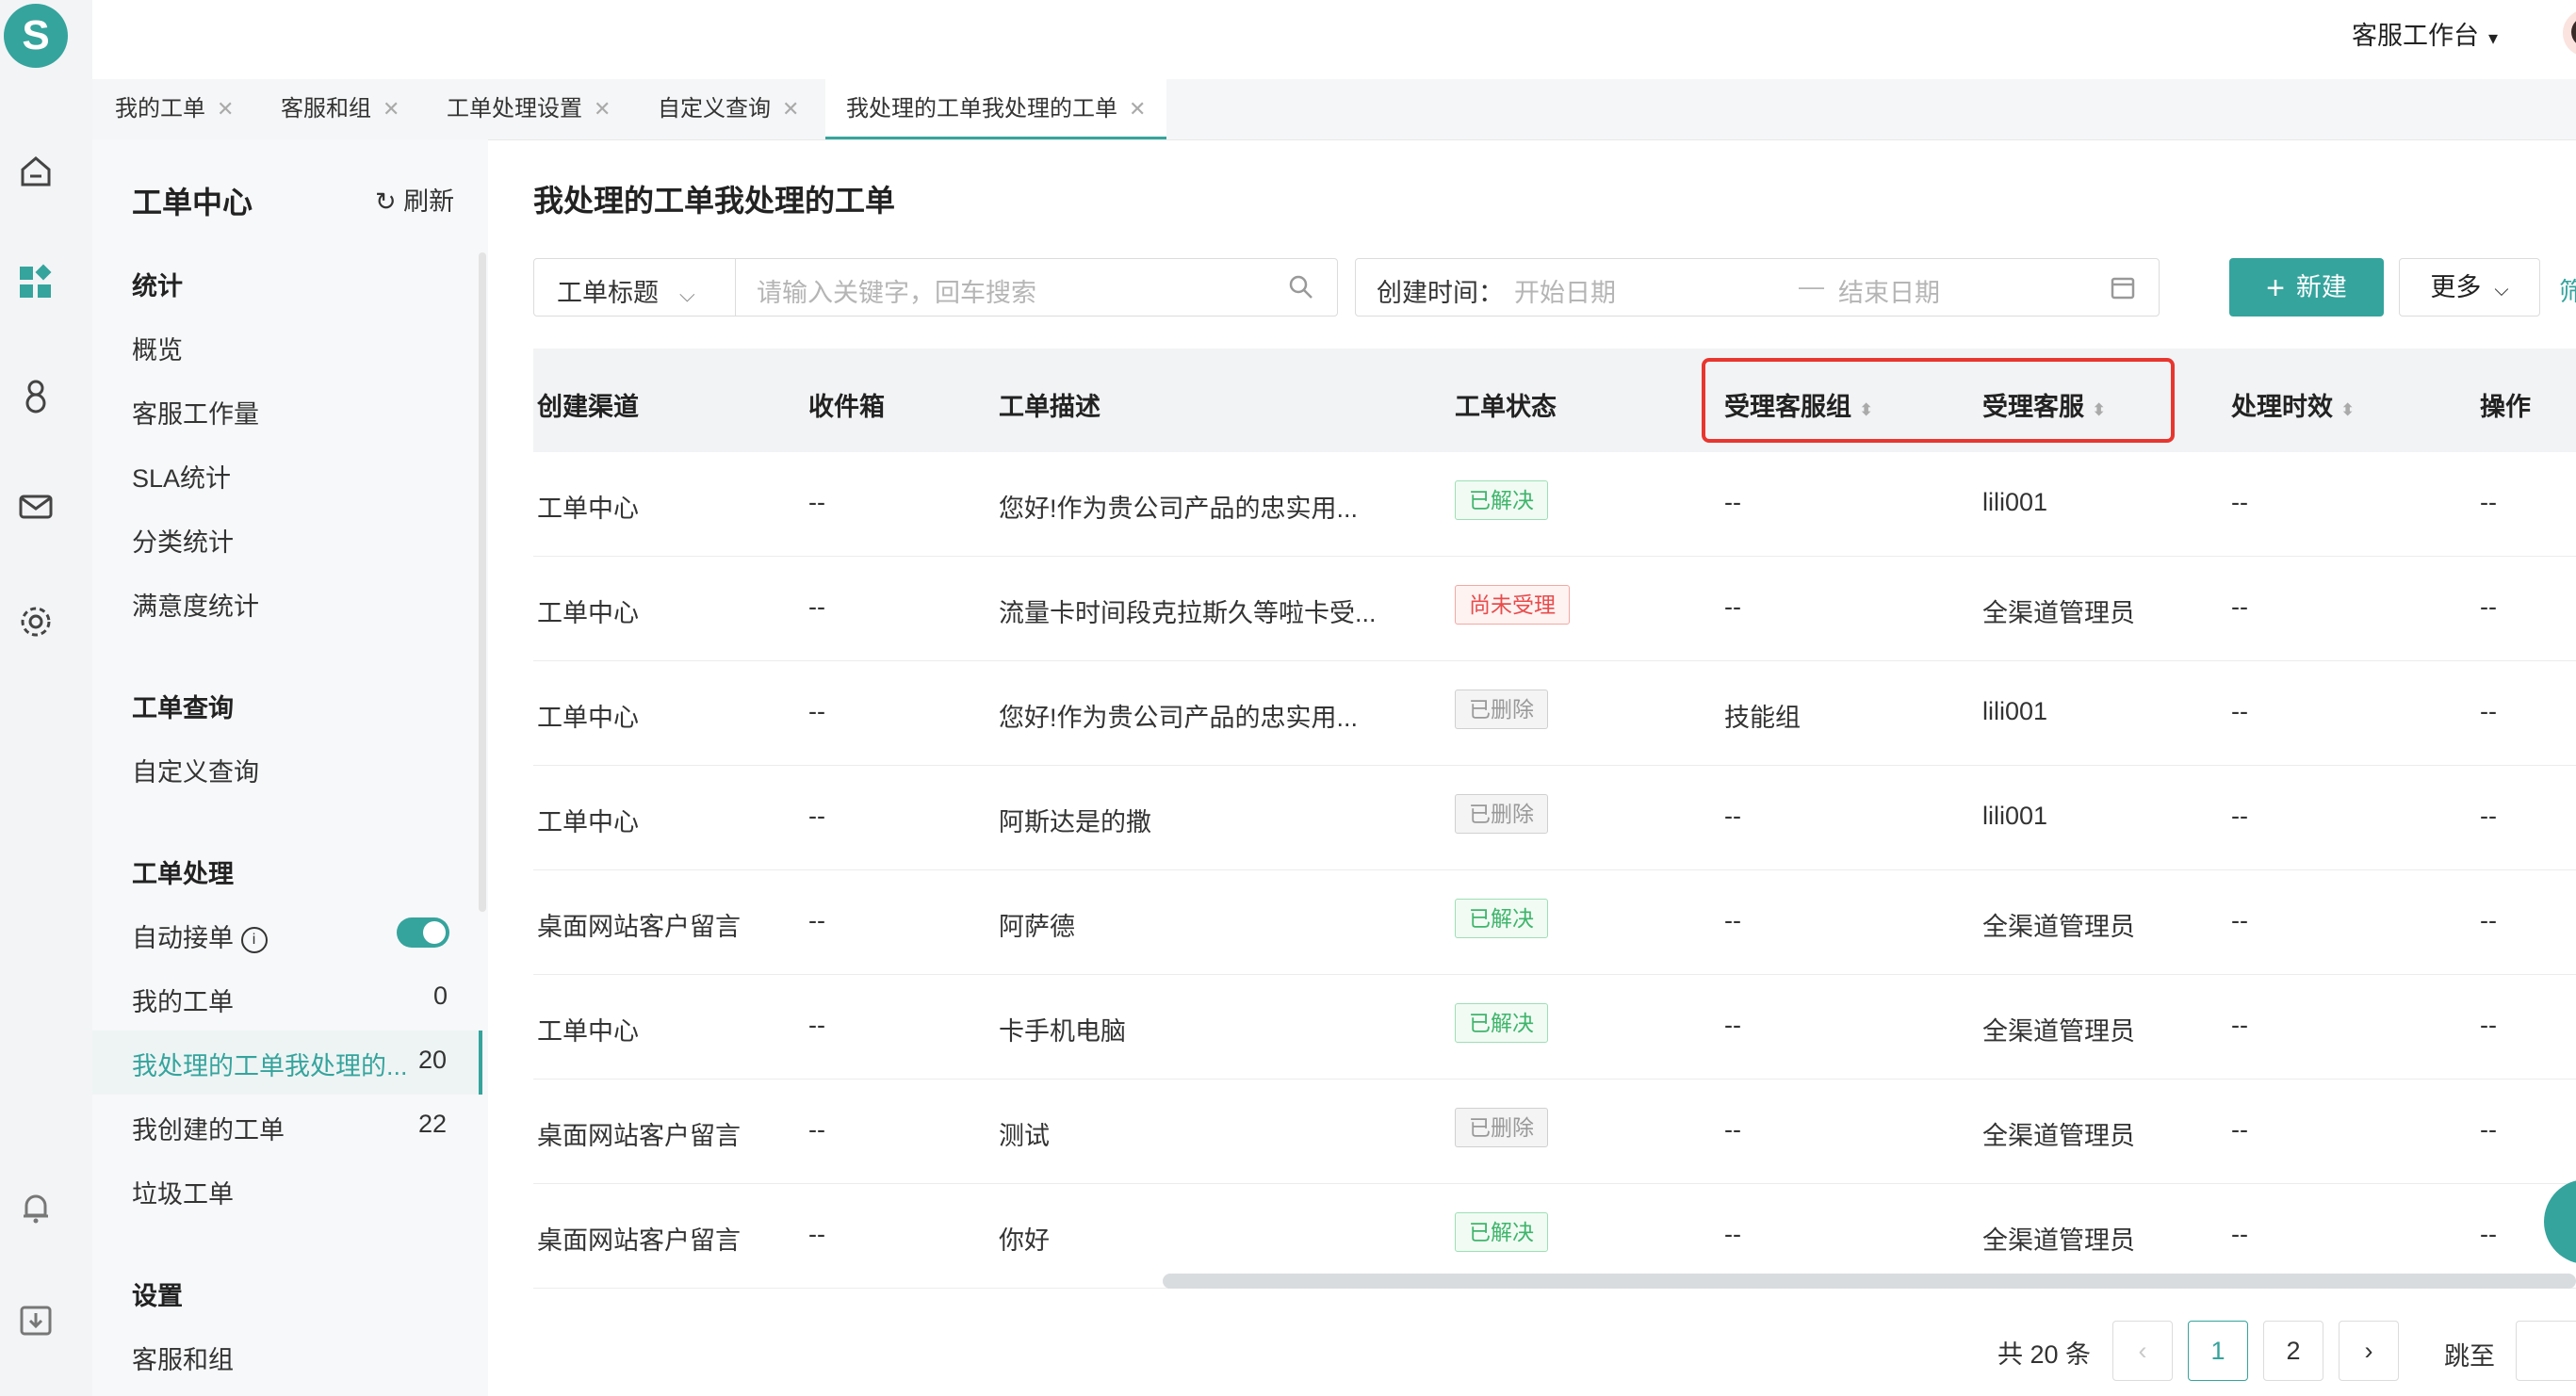 The width and height of the screenshot is (2576, 1396). What do you see at coordinates (1501, 918) in the screenshot?
I see `status-badge: 已解决` at bounding box center [1501, 918].